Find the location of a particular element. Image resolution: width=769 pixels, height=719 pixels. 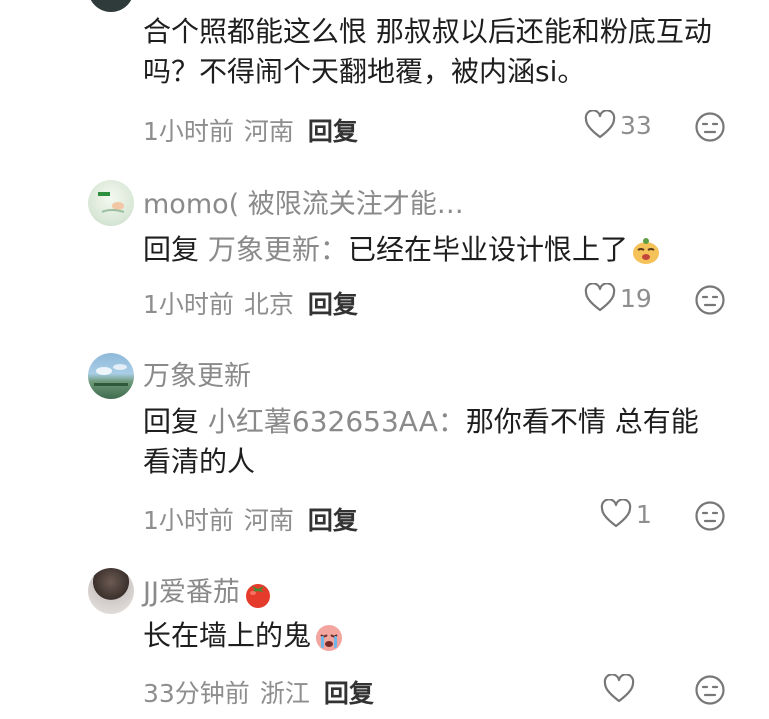

like-button: 1 is located at coordinates (626, 514).